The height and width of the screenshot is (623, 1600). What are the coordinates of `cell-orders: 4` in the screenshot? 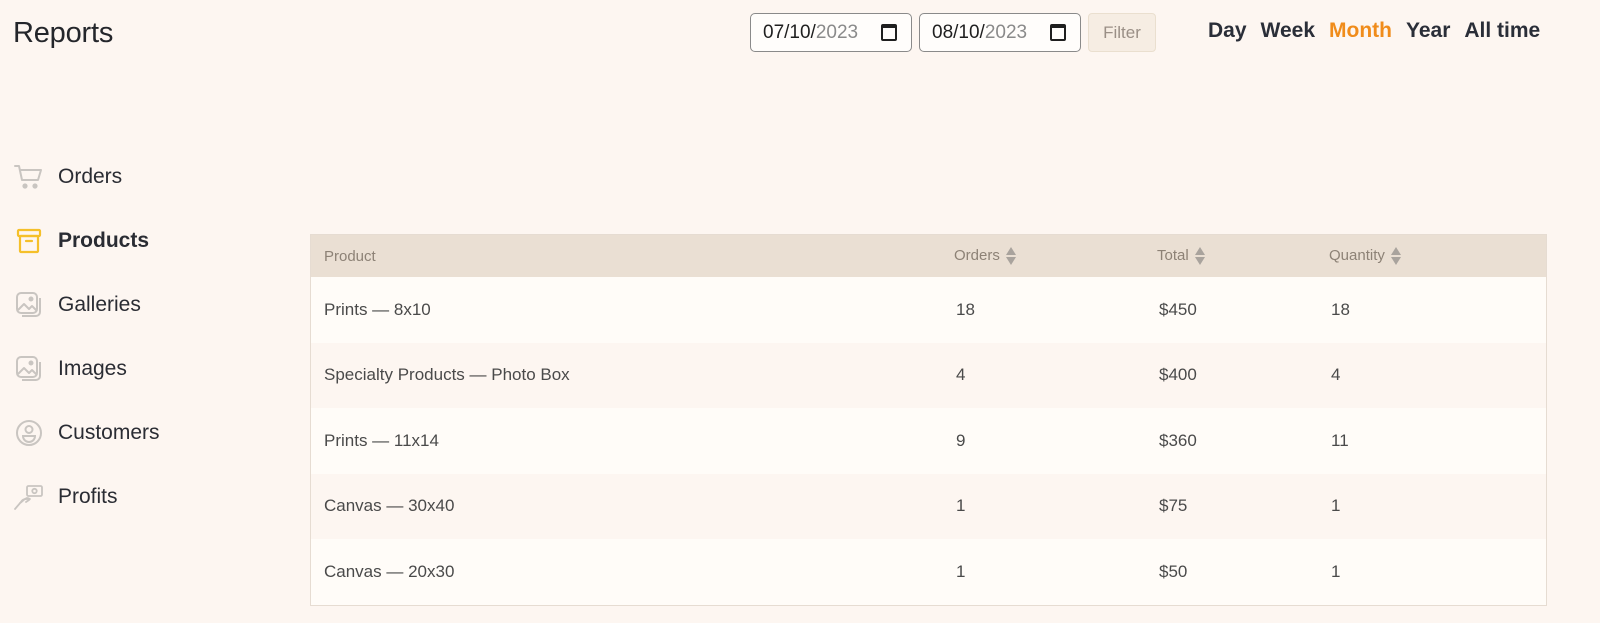 It's located at (961, 375).